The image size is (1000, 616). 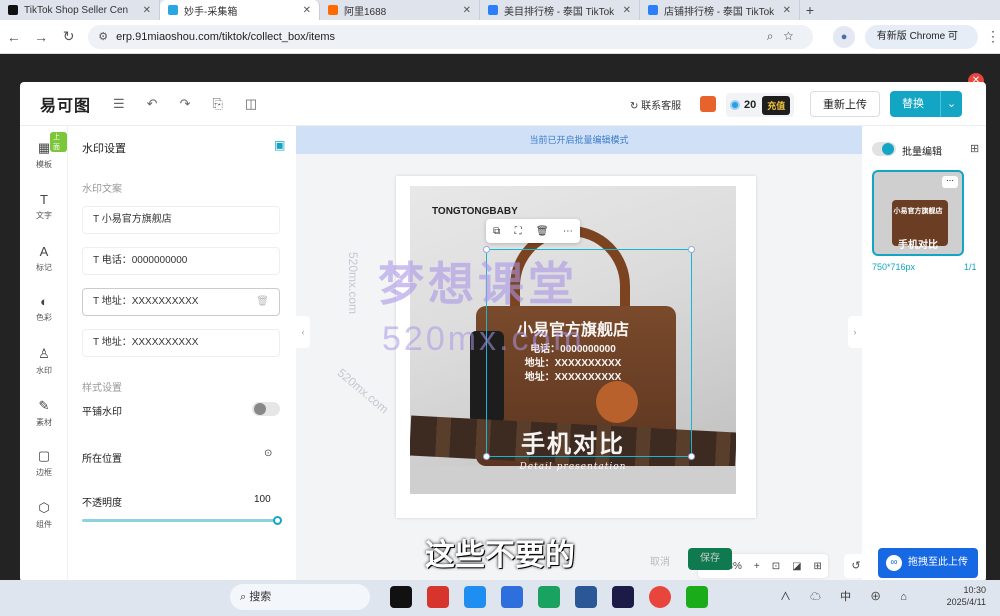 I want to click on reupload-button: 重新上传, so click(x=845, y=104).